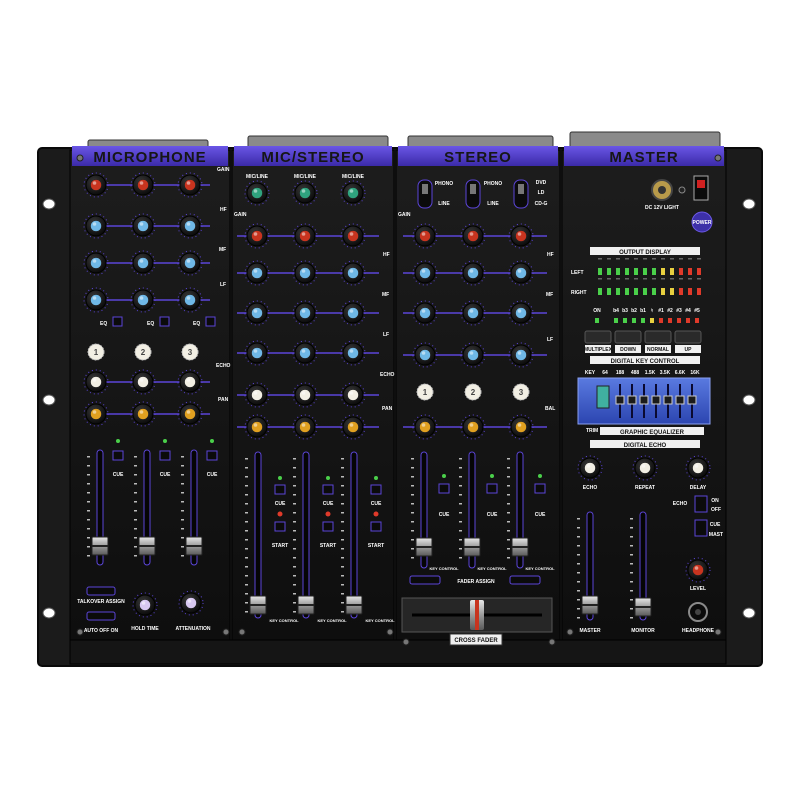  Describe the element at coordinates (628, 337) in the screenshot. I see `key-button-down` at that location.